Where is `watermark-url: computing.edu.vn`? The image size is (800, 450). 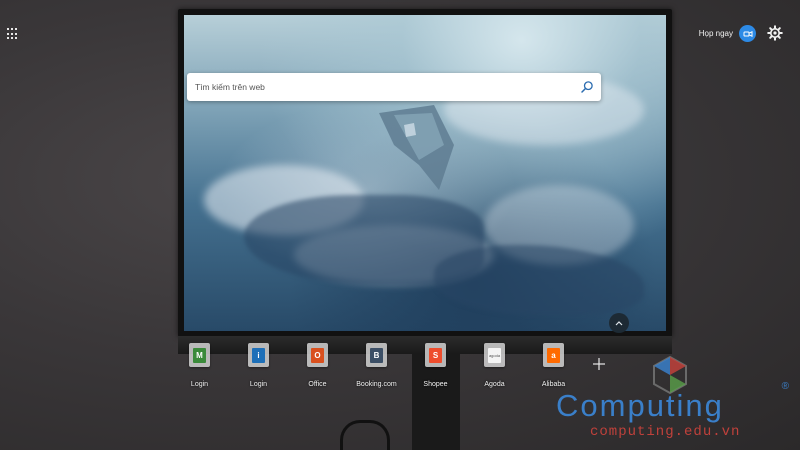
watermark-url: computing.edu.vn is located at coordinates (665, 432).